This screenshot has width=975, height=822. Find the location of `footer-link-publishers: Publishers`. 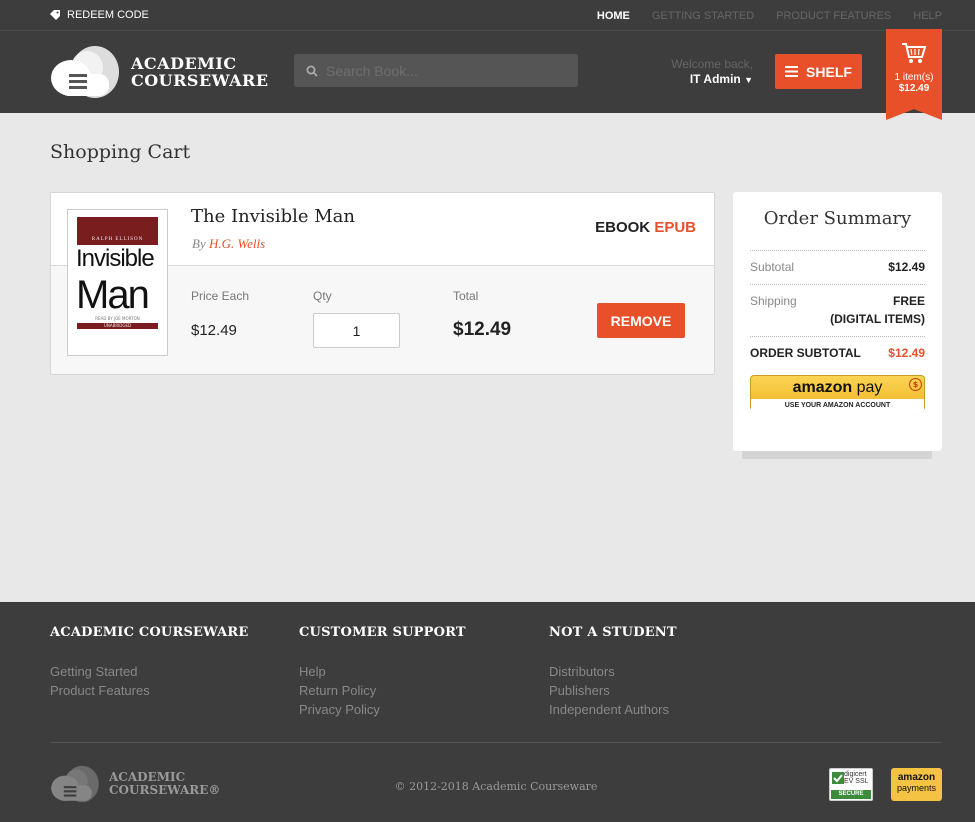

footer-link-publishers: Publishers is located at coordinates (613, 690).